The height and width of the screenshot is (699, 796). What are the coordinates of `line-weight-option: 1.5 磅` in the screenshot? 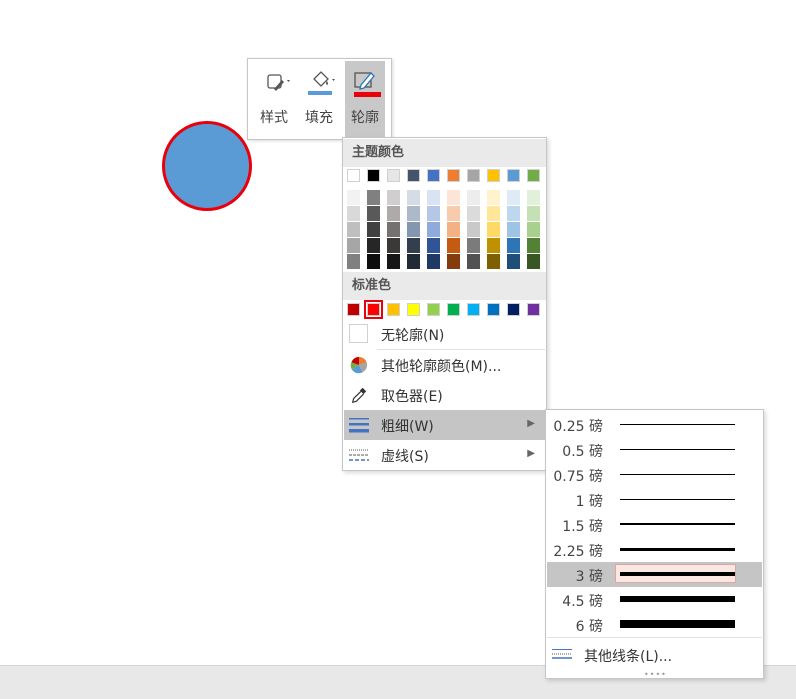 It's located at (654, 524).